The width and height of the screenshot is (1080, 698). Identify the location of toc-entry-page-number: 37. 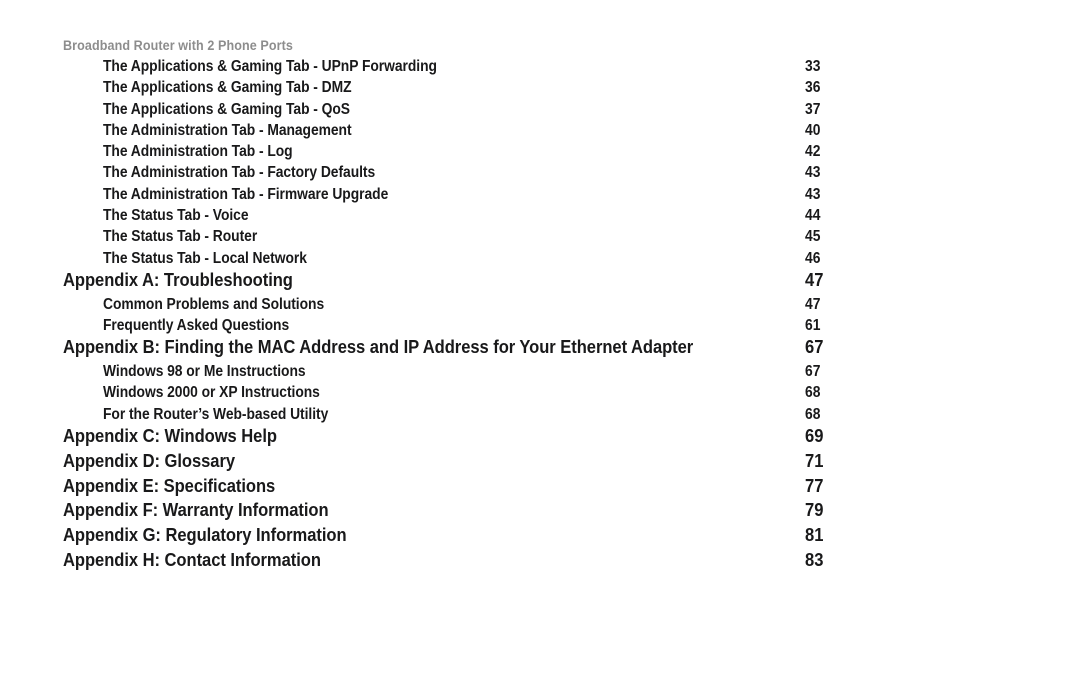
(813, 109).